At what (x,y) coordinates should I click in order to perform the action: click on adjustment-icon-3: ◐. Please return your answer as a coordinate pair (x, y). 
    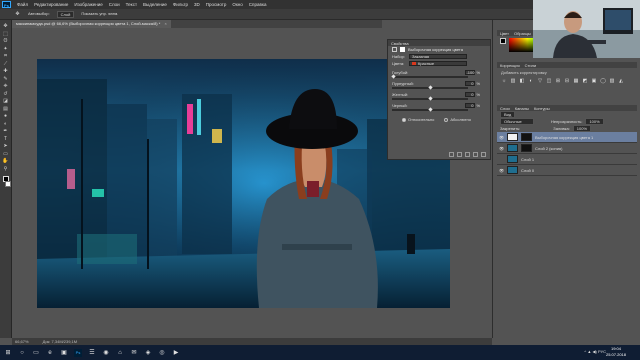
    Looking at the image, I should click on (531, 81).